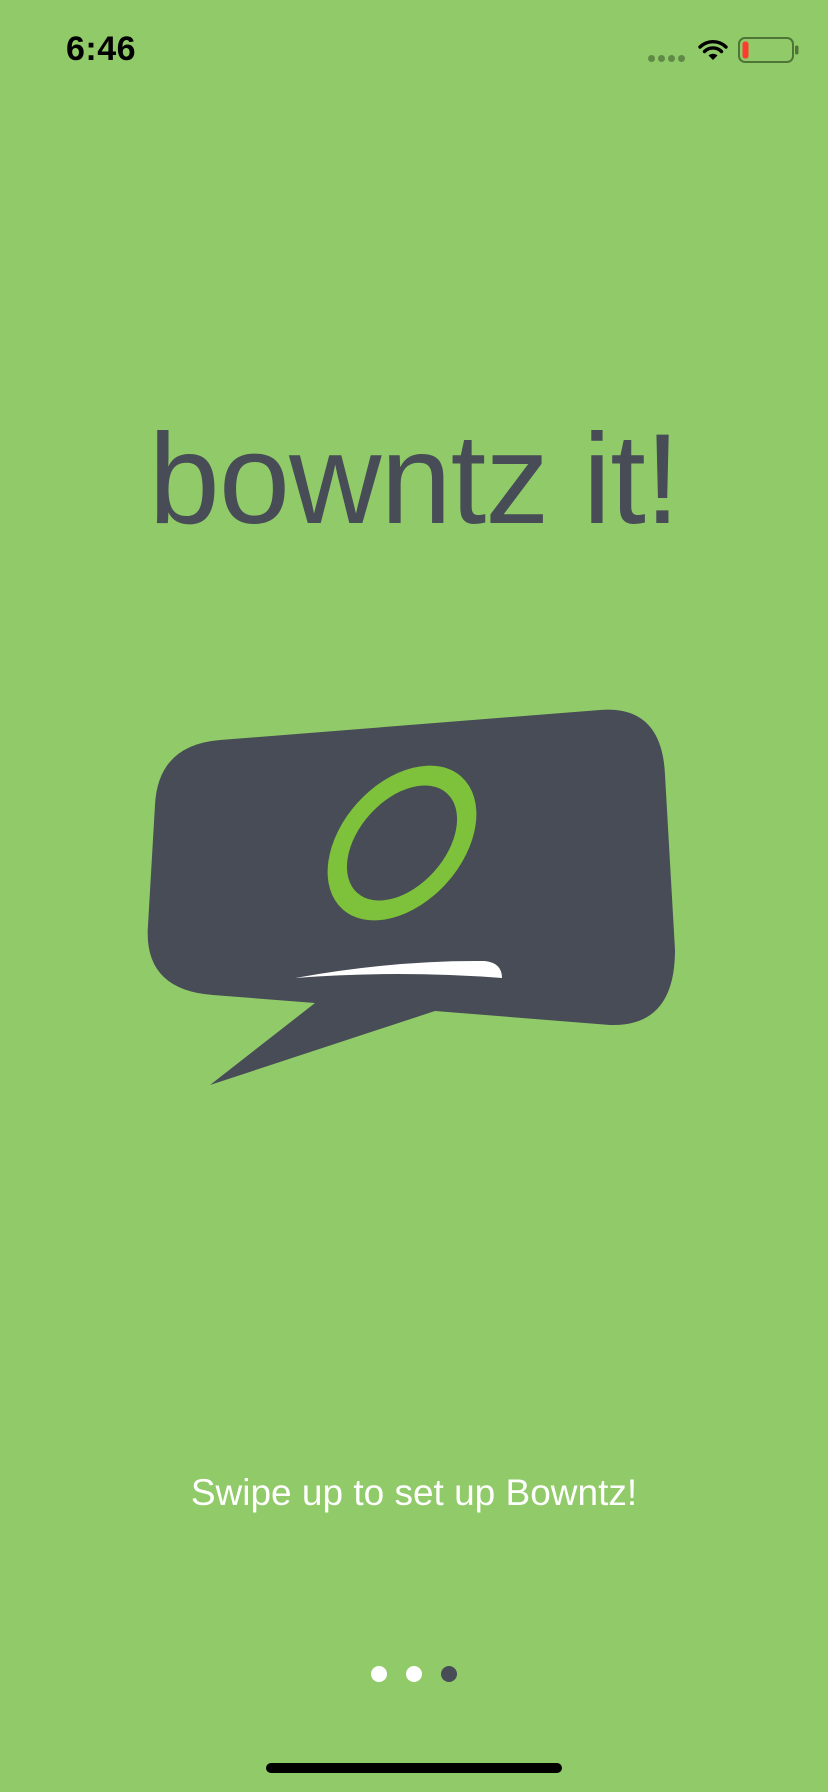 The width and height of the screenshot is (828, 1792). What do you see at coordinates (768, 50) in the screenshot?
I see `battery-low-icon` at bounding box center [768, 50].